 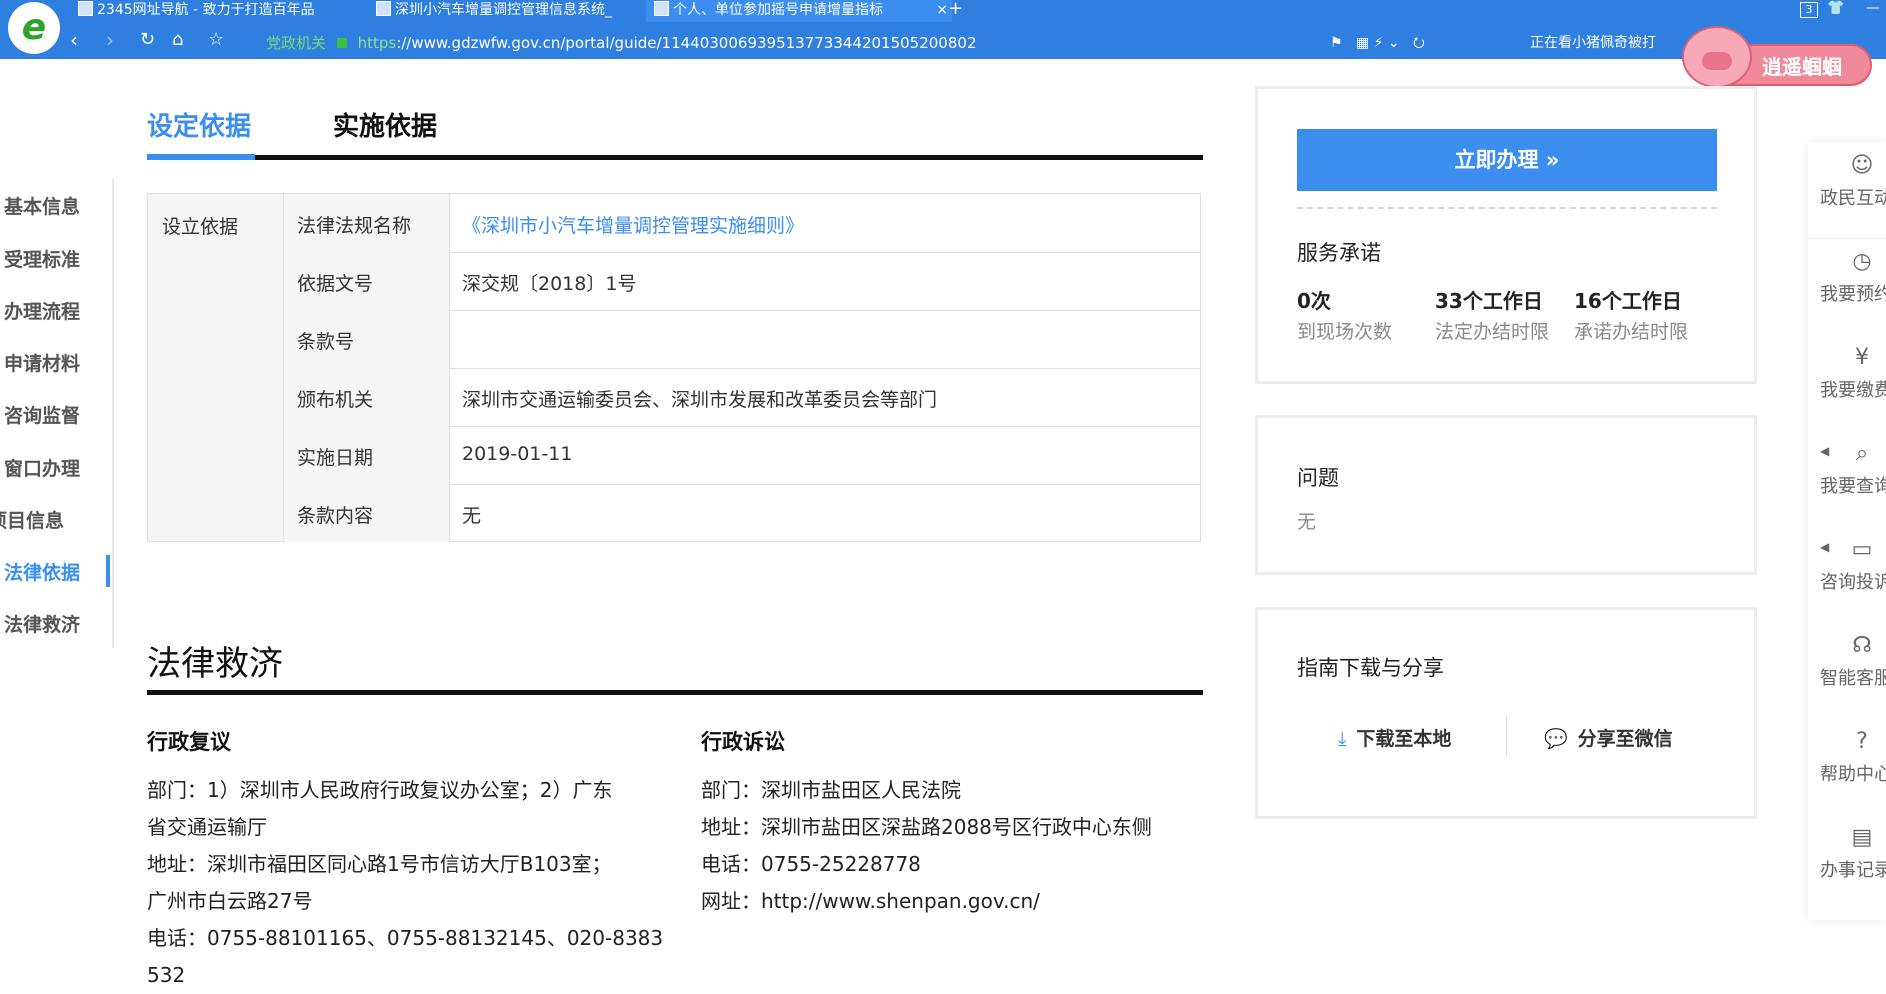 What do you see at coordinates (700, 400) in the screenshot?
I see `row-value: 深圳市交通运输委员会、深圳市发展和改革委员会等部门` at bounding box center [700, 400].